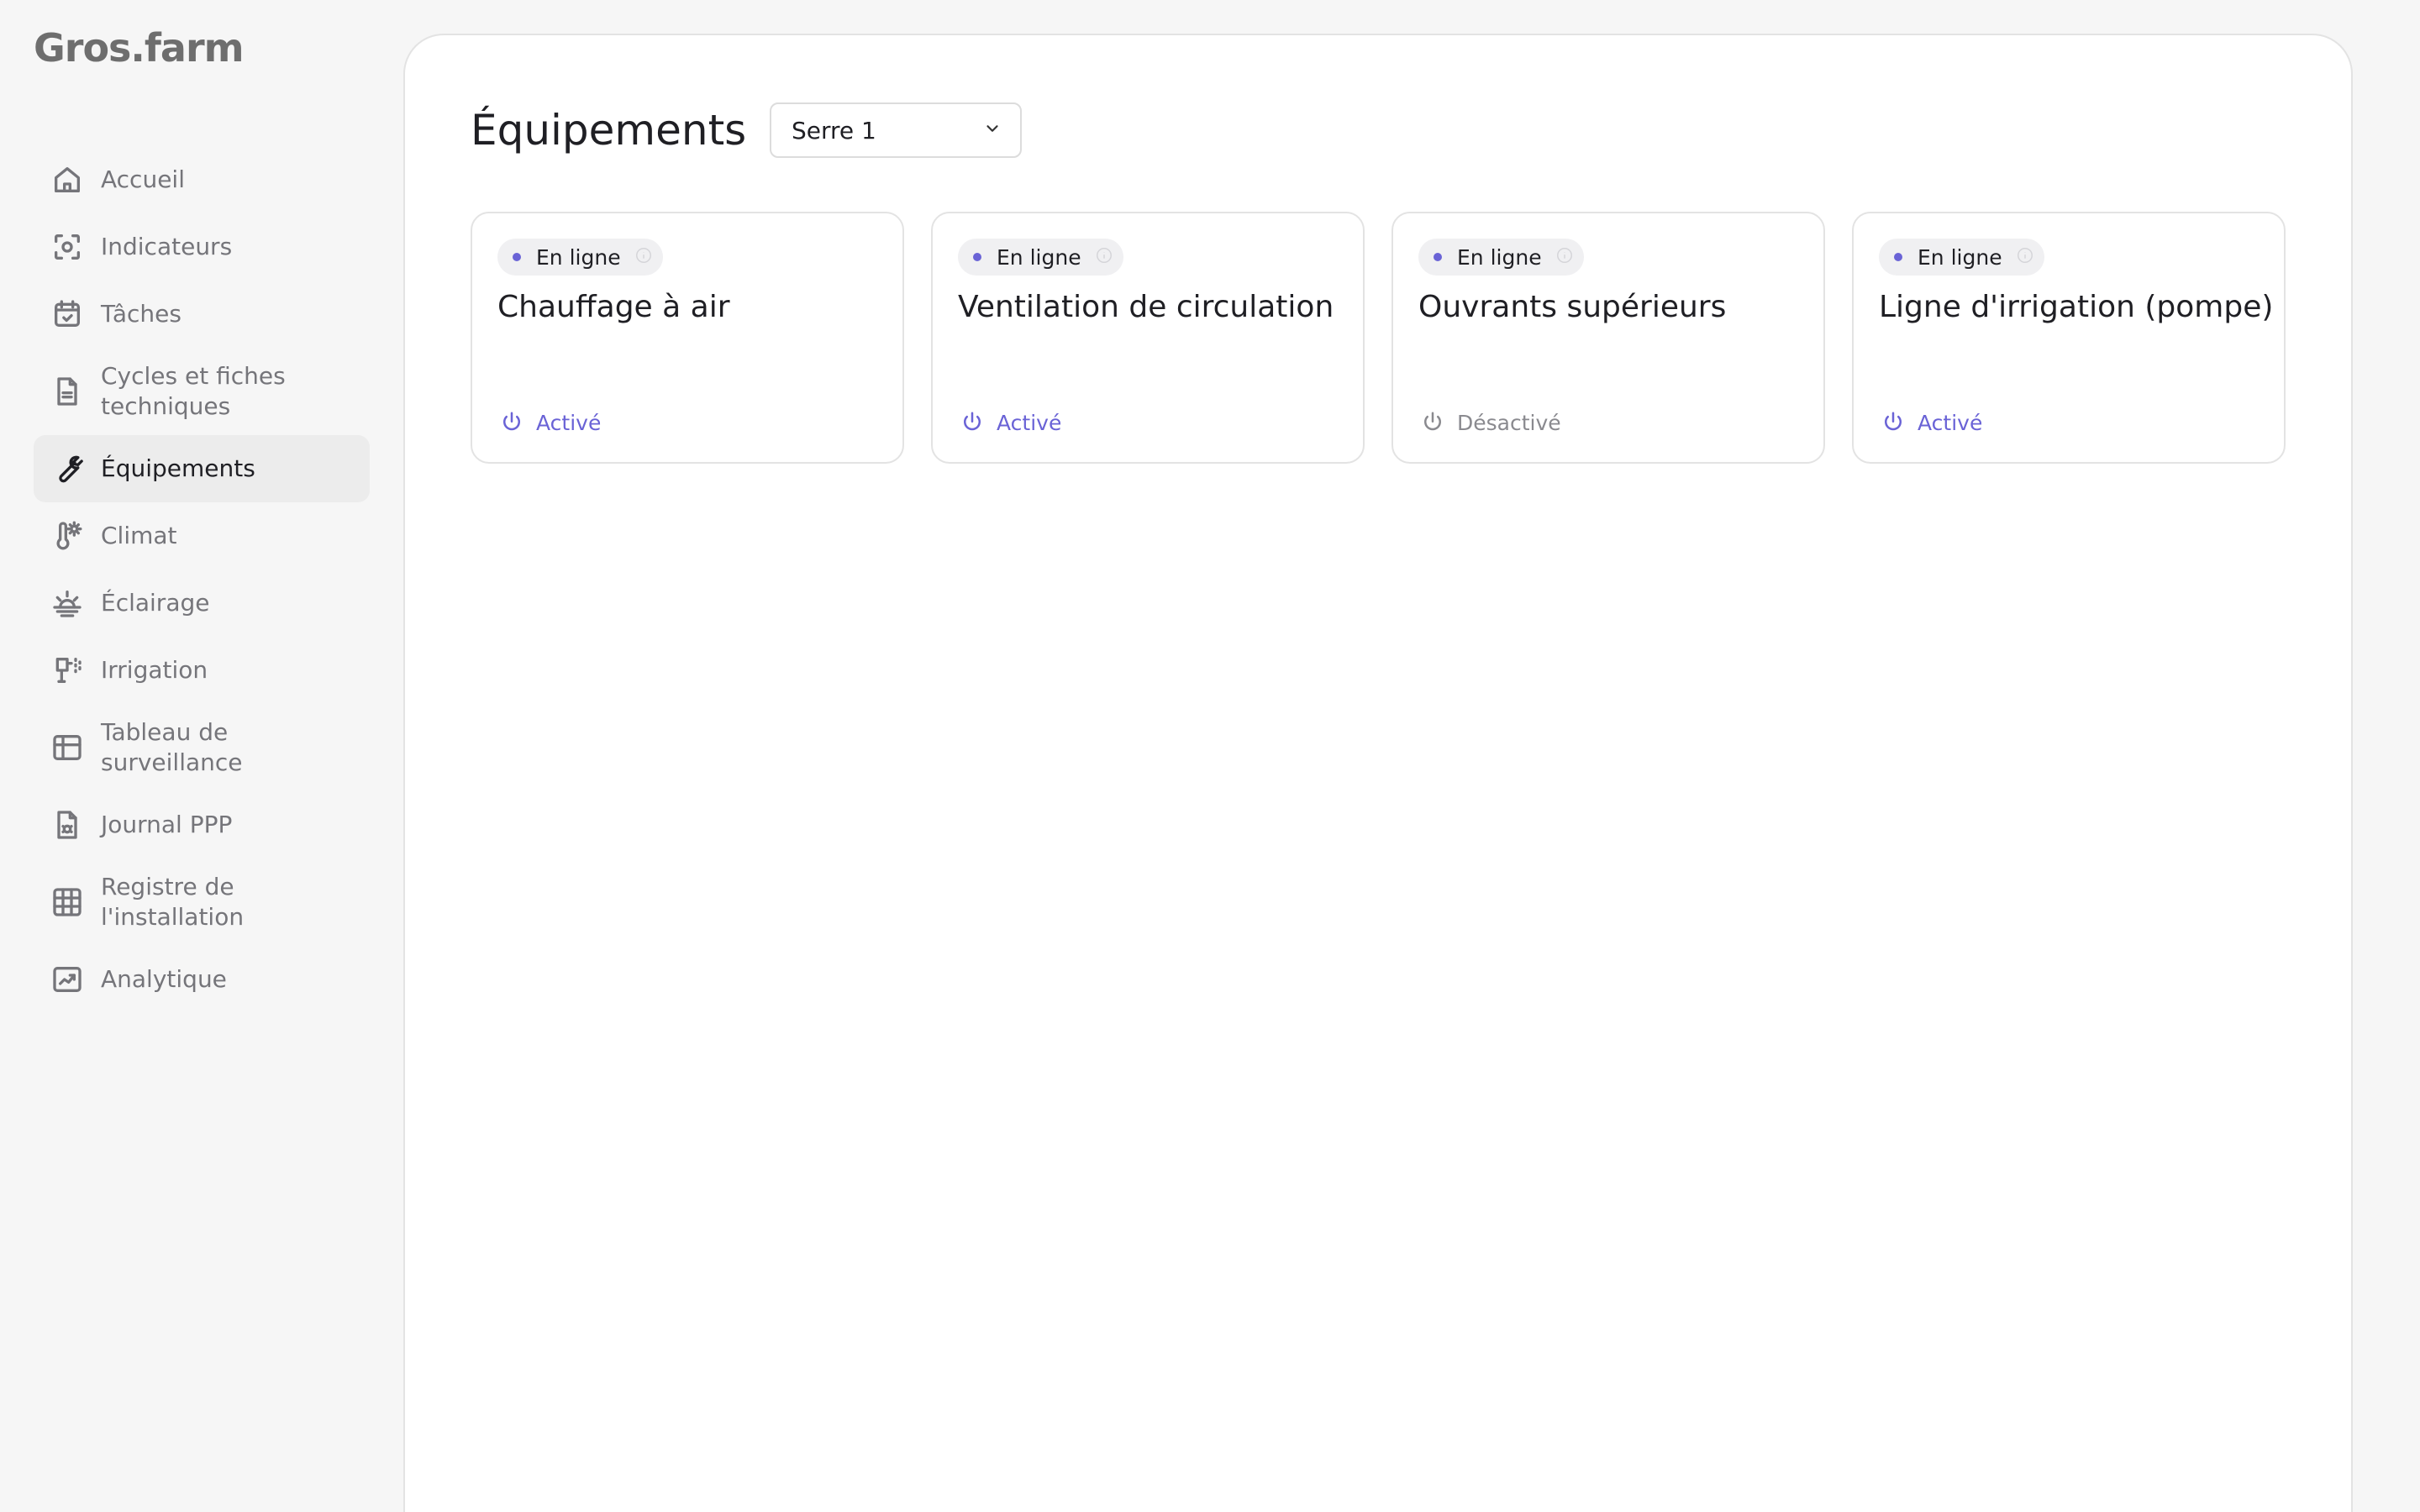  What do you see at coordinates (67, 747) in the screenshot?
I see `grid-table-icon` at bounding box center [67, 747].